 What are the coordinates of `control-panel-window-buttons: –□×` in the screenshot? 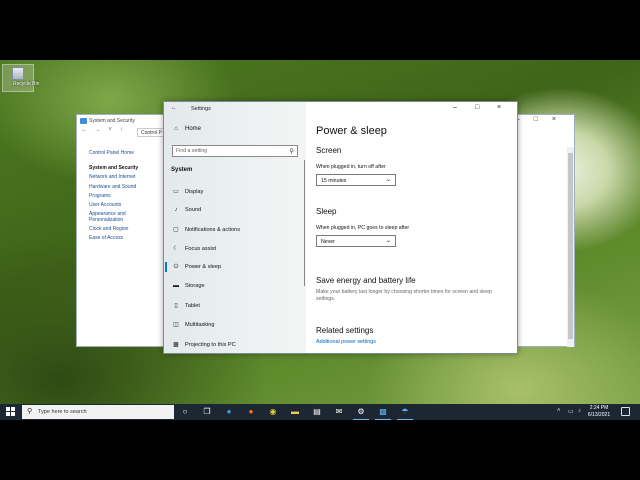 It's located at (543, 119).